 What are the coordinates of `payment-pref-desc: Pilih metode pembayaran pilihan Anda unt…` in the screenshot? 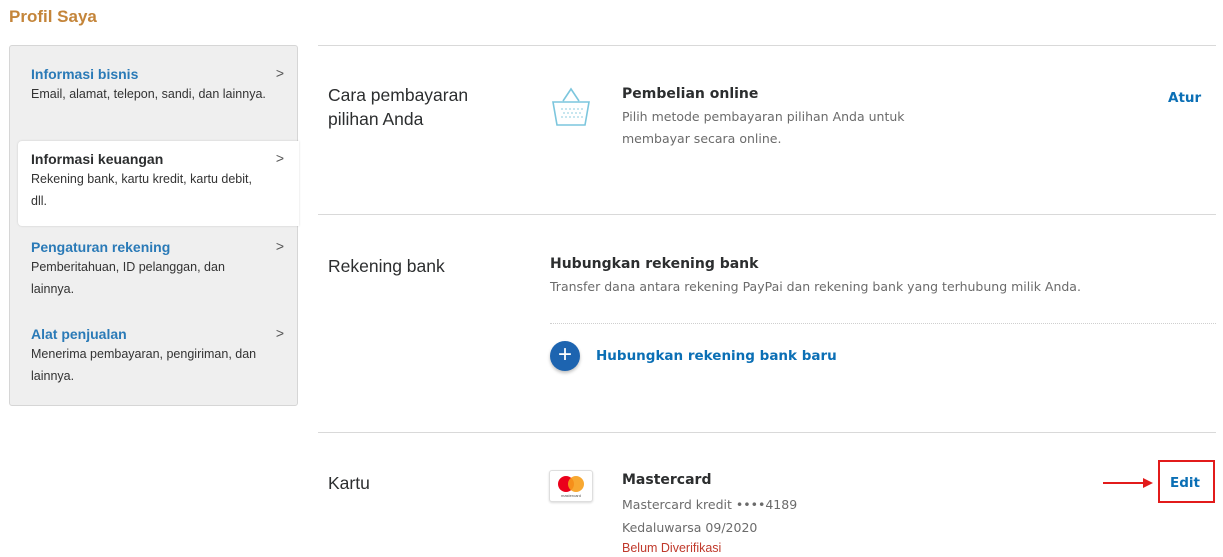 It's located at (763, 127).